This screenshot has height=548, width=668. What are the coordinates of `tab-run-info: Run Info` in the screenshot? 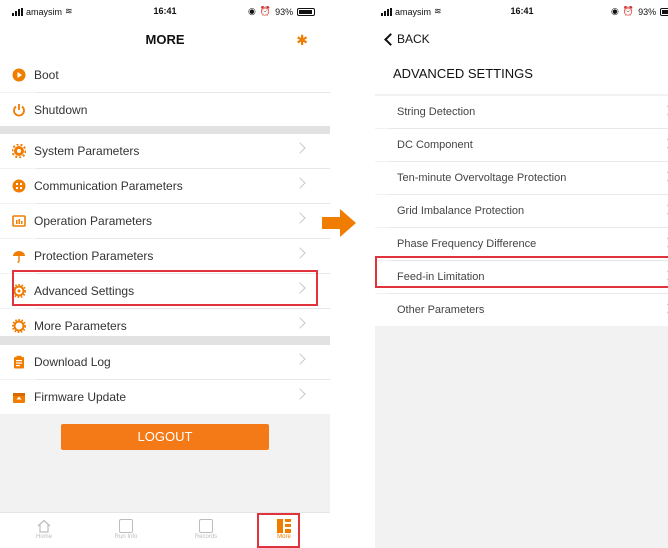 It's located at (126, 530).